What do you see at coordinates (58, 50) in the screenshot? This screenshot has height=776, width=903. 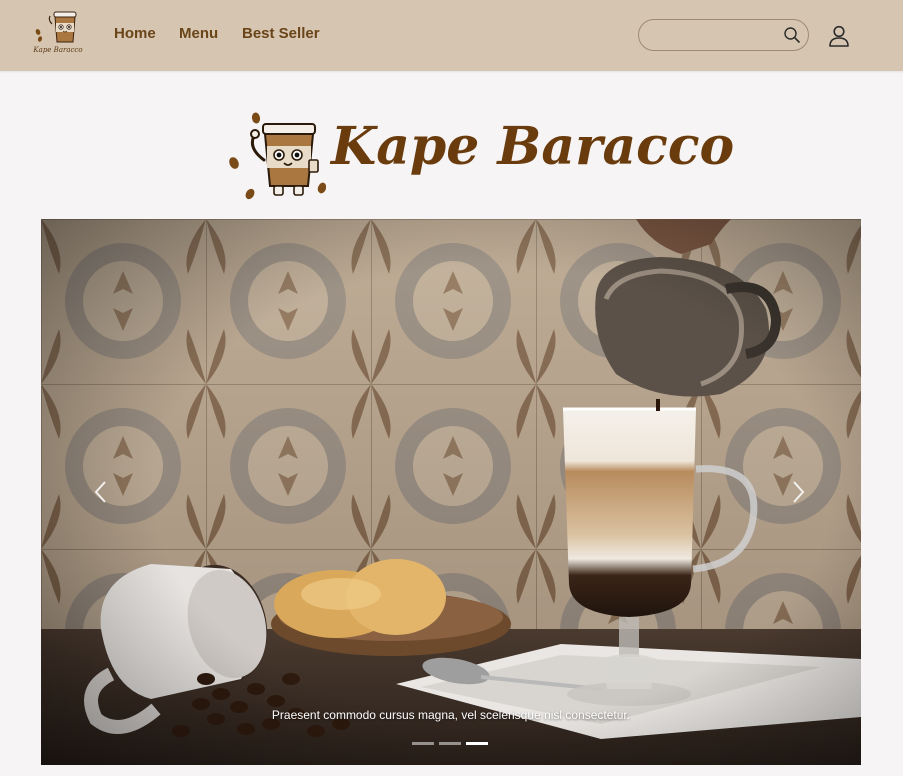 I see `brand-text: Kape Baracco` at bounding box center [58, 50].